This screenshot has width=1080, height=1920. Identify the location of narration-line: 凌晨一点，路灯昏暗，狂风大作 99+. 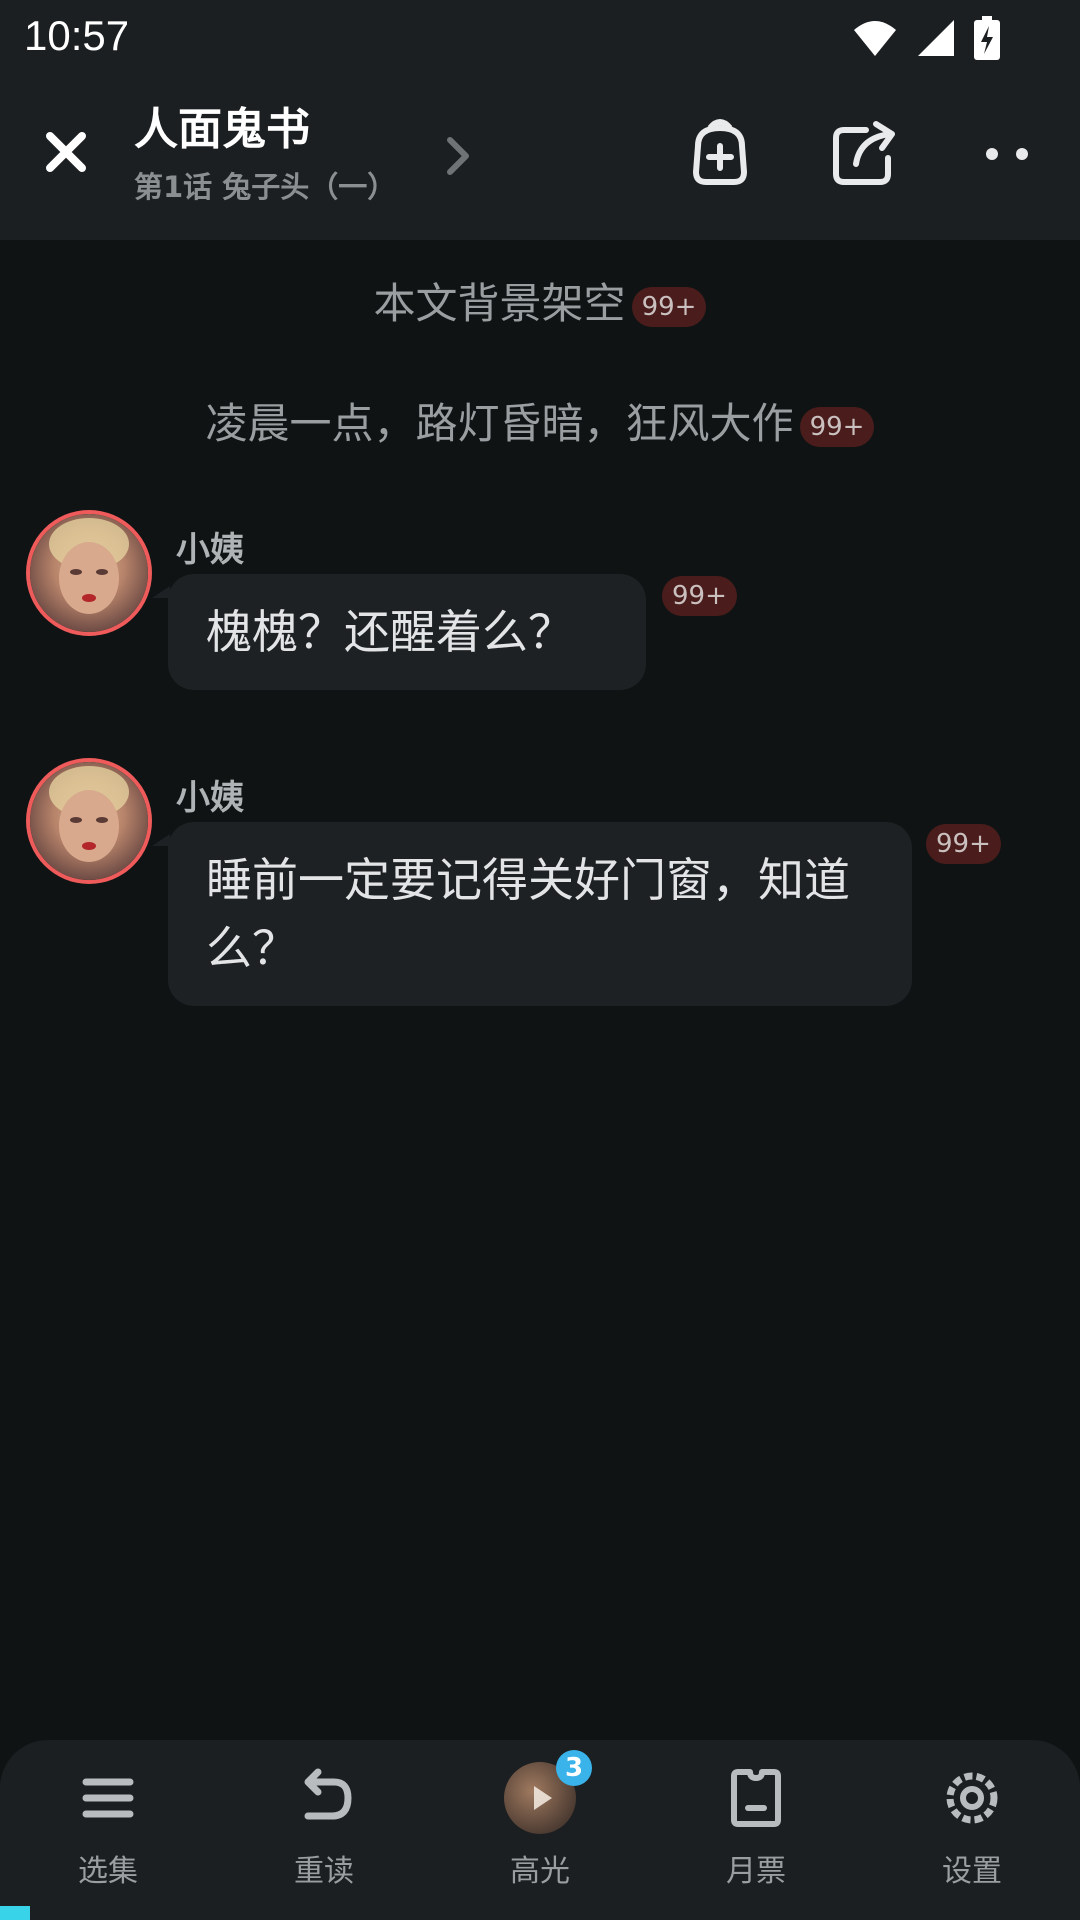
(540, 420).